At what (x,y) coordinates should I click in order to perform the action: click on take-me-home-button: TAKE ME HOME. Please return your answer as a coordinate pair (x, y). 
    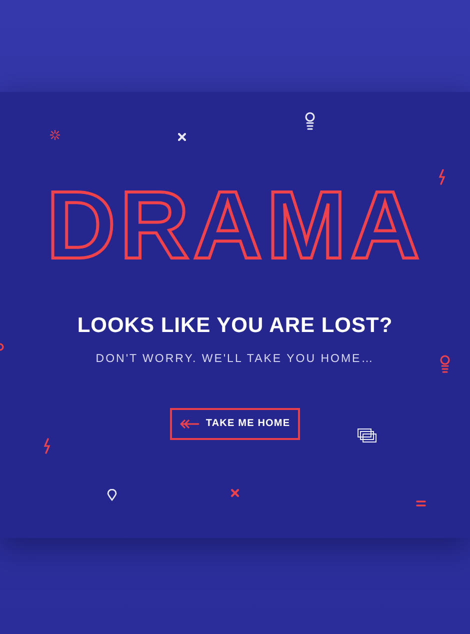
    Looking at the image, I should click on (235, 424).